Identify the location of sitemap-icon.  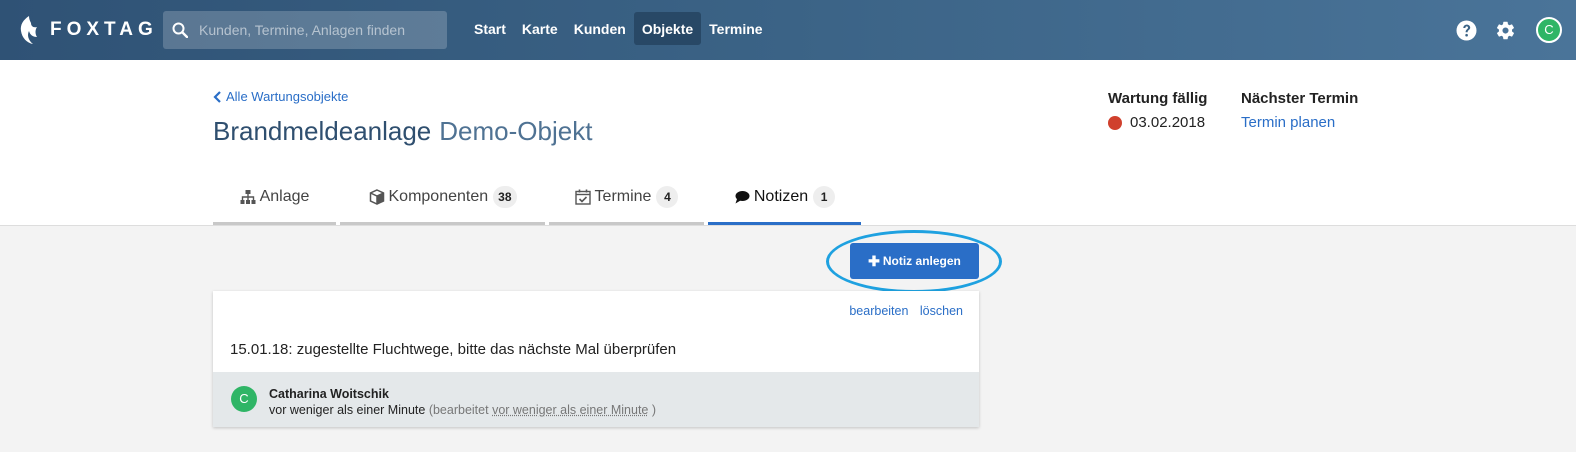
(248, 197).